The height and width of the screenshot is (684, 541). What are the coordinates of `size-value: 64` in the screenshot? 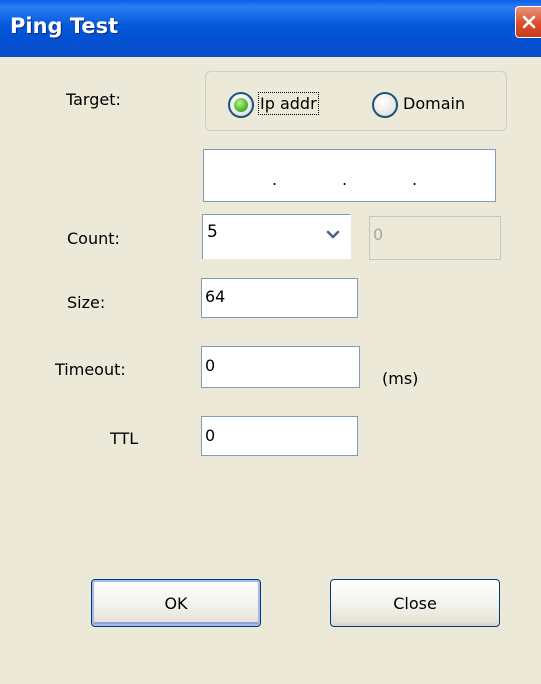 It's located at (215, 296).